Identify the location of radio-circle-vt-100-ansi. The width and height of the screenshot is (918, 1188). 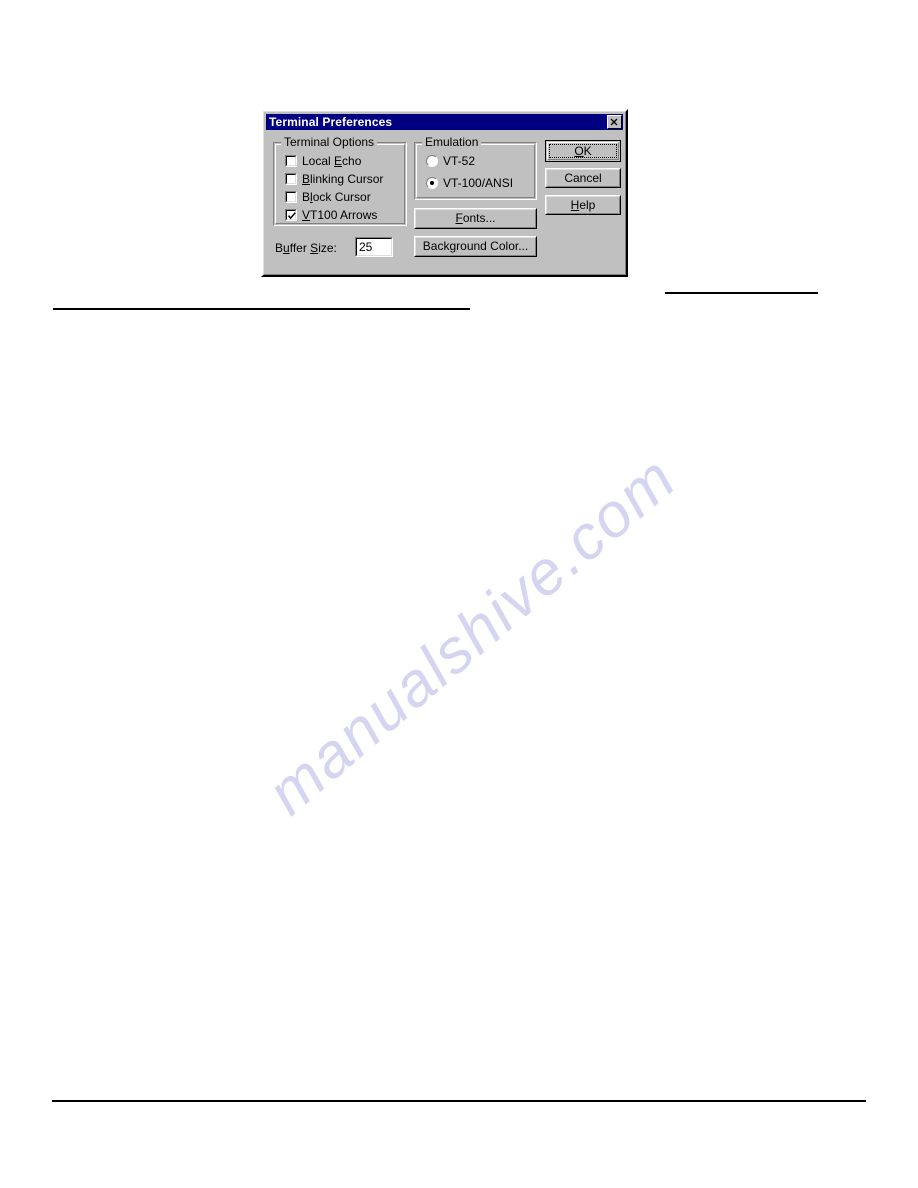
(432, 183).